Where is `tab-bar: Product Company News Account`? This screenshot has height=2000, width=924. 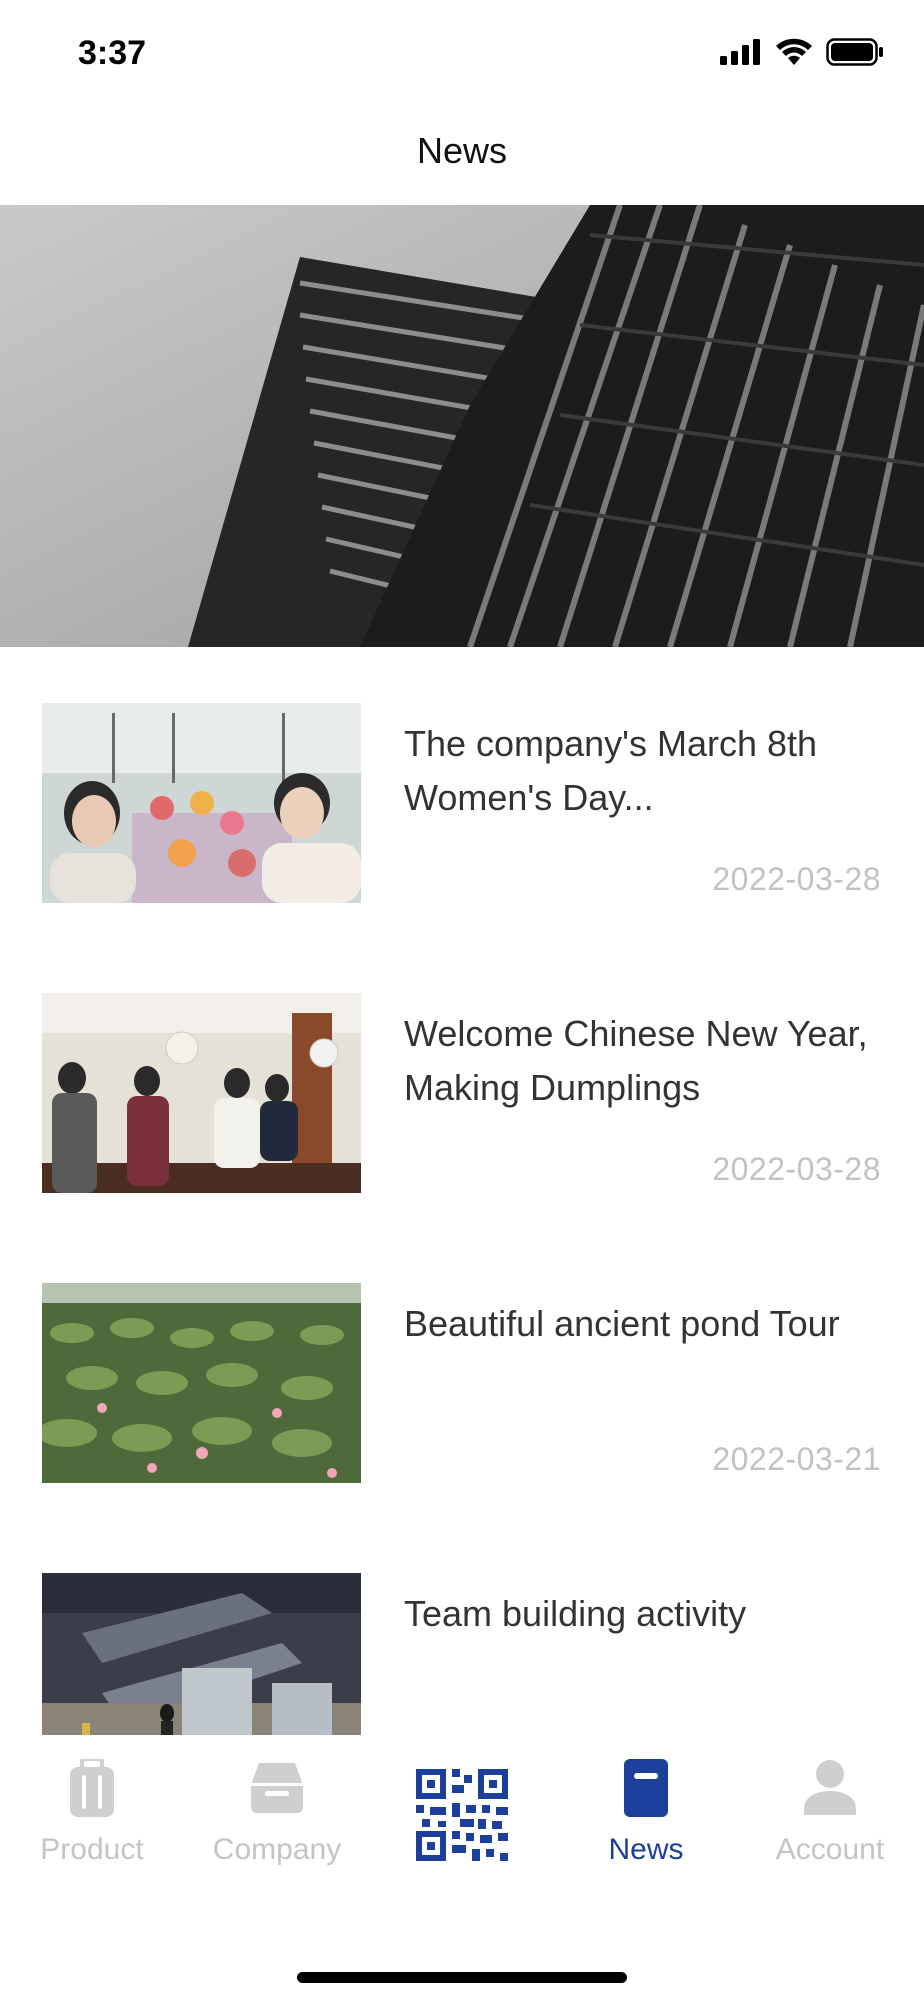 tab-bar: Product Company News Account is located at coordinates (462, 1867).